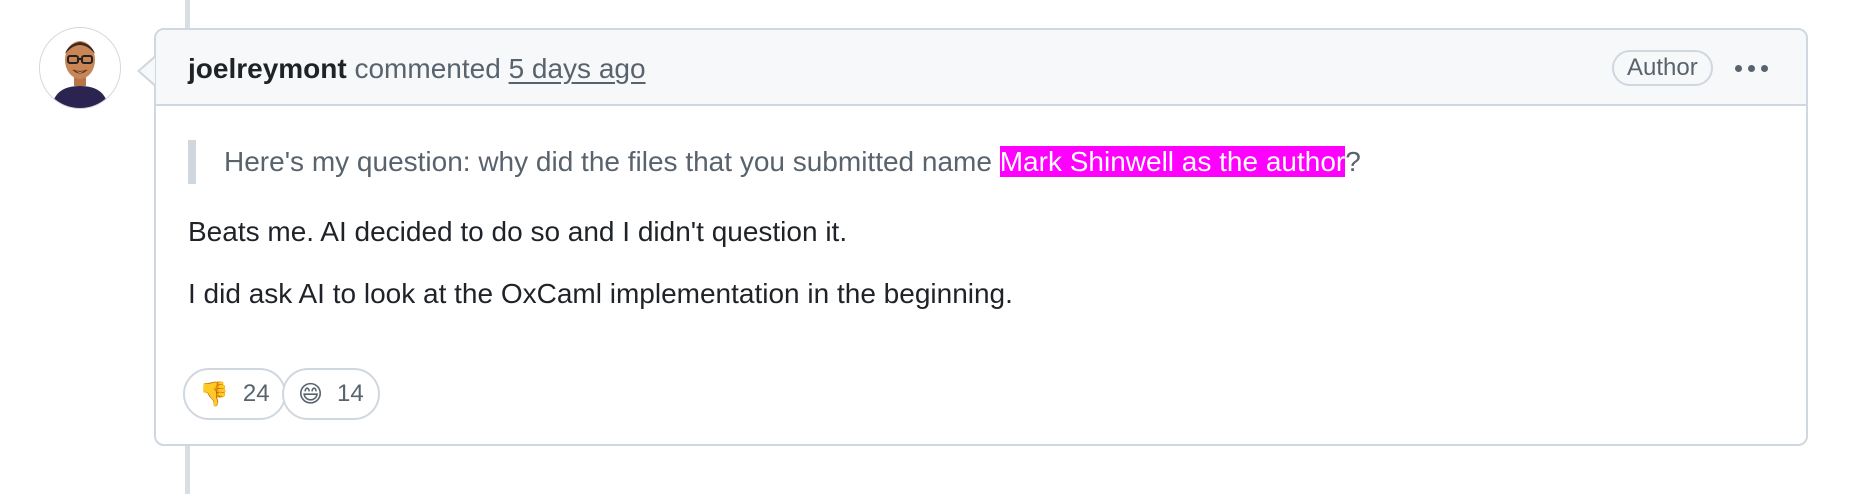 The width and height of the screenshot is (1852, 494). I want to click on avatar-portrait-icon, so click(80, 68).